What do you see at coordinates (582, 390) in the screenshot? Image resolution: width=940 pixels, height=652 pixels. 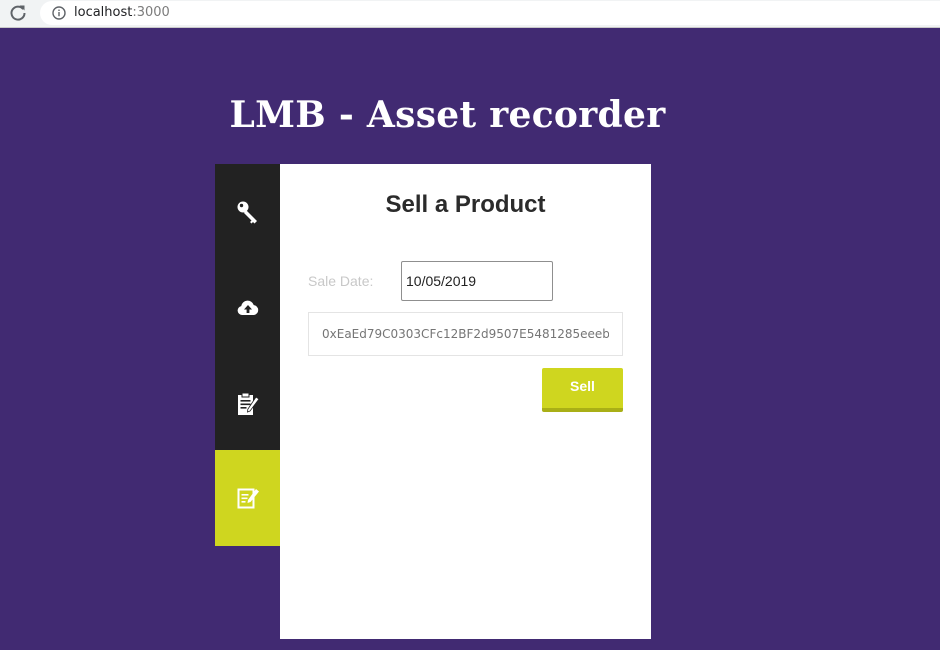 I see `sell-button: Sell` at bounding box center [582, 390].